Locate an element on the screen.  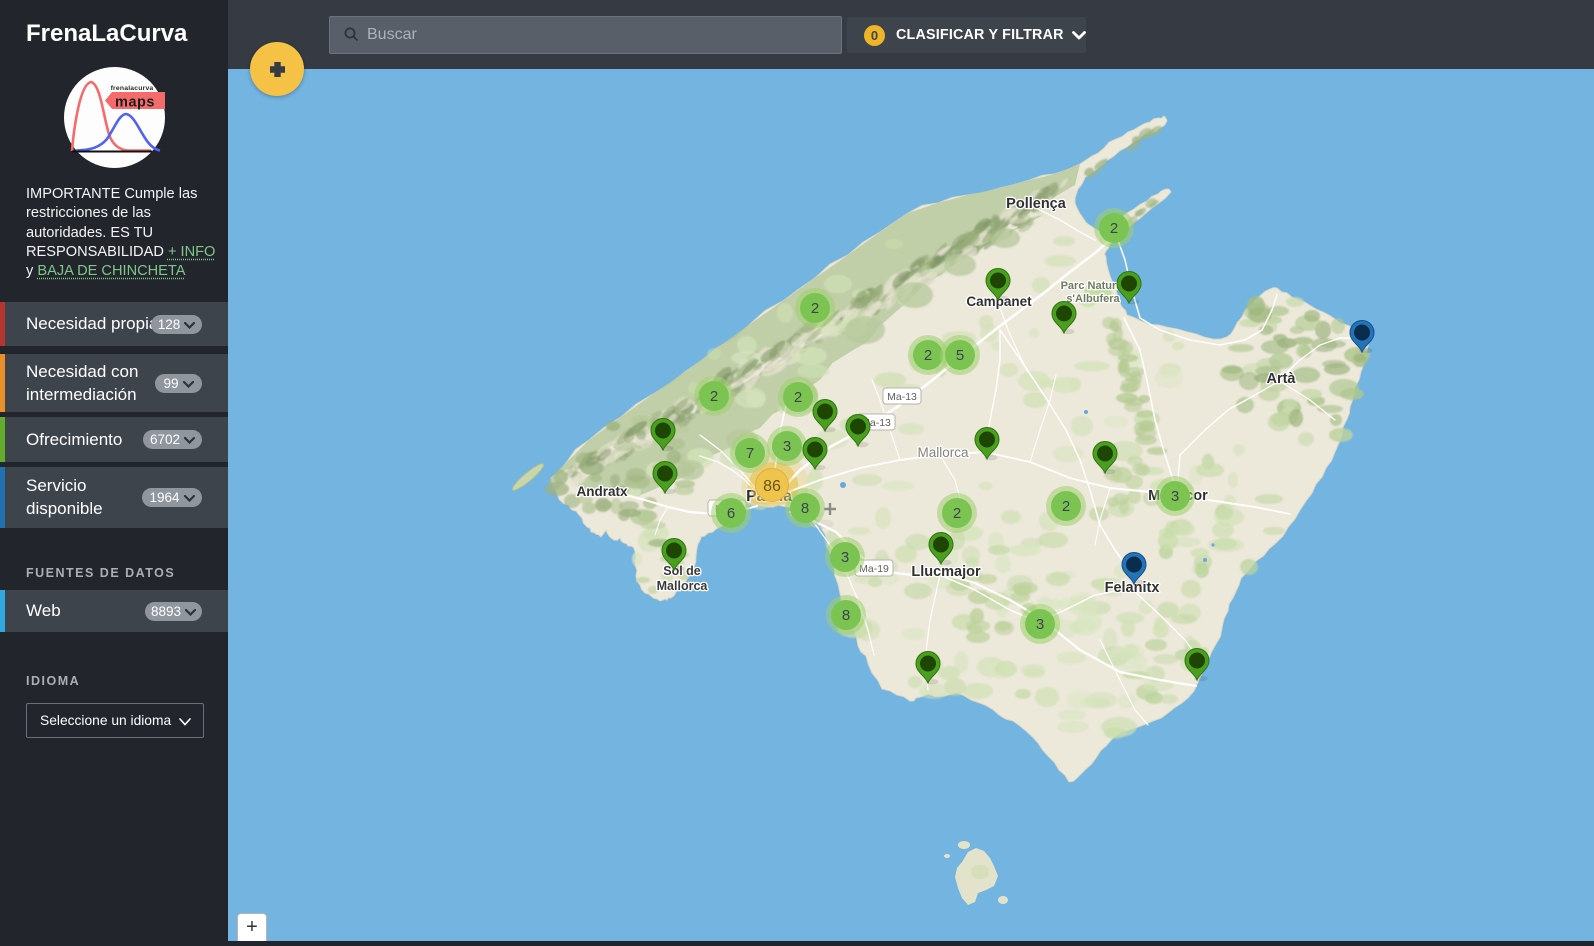
svg-text: Artà is located at coordinates (1281, 379).